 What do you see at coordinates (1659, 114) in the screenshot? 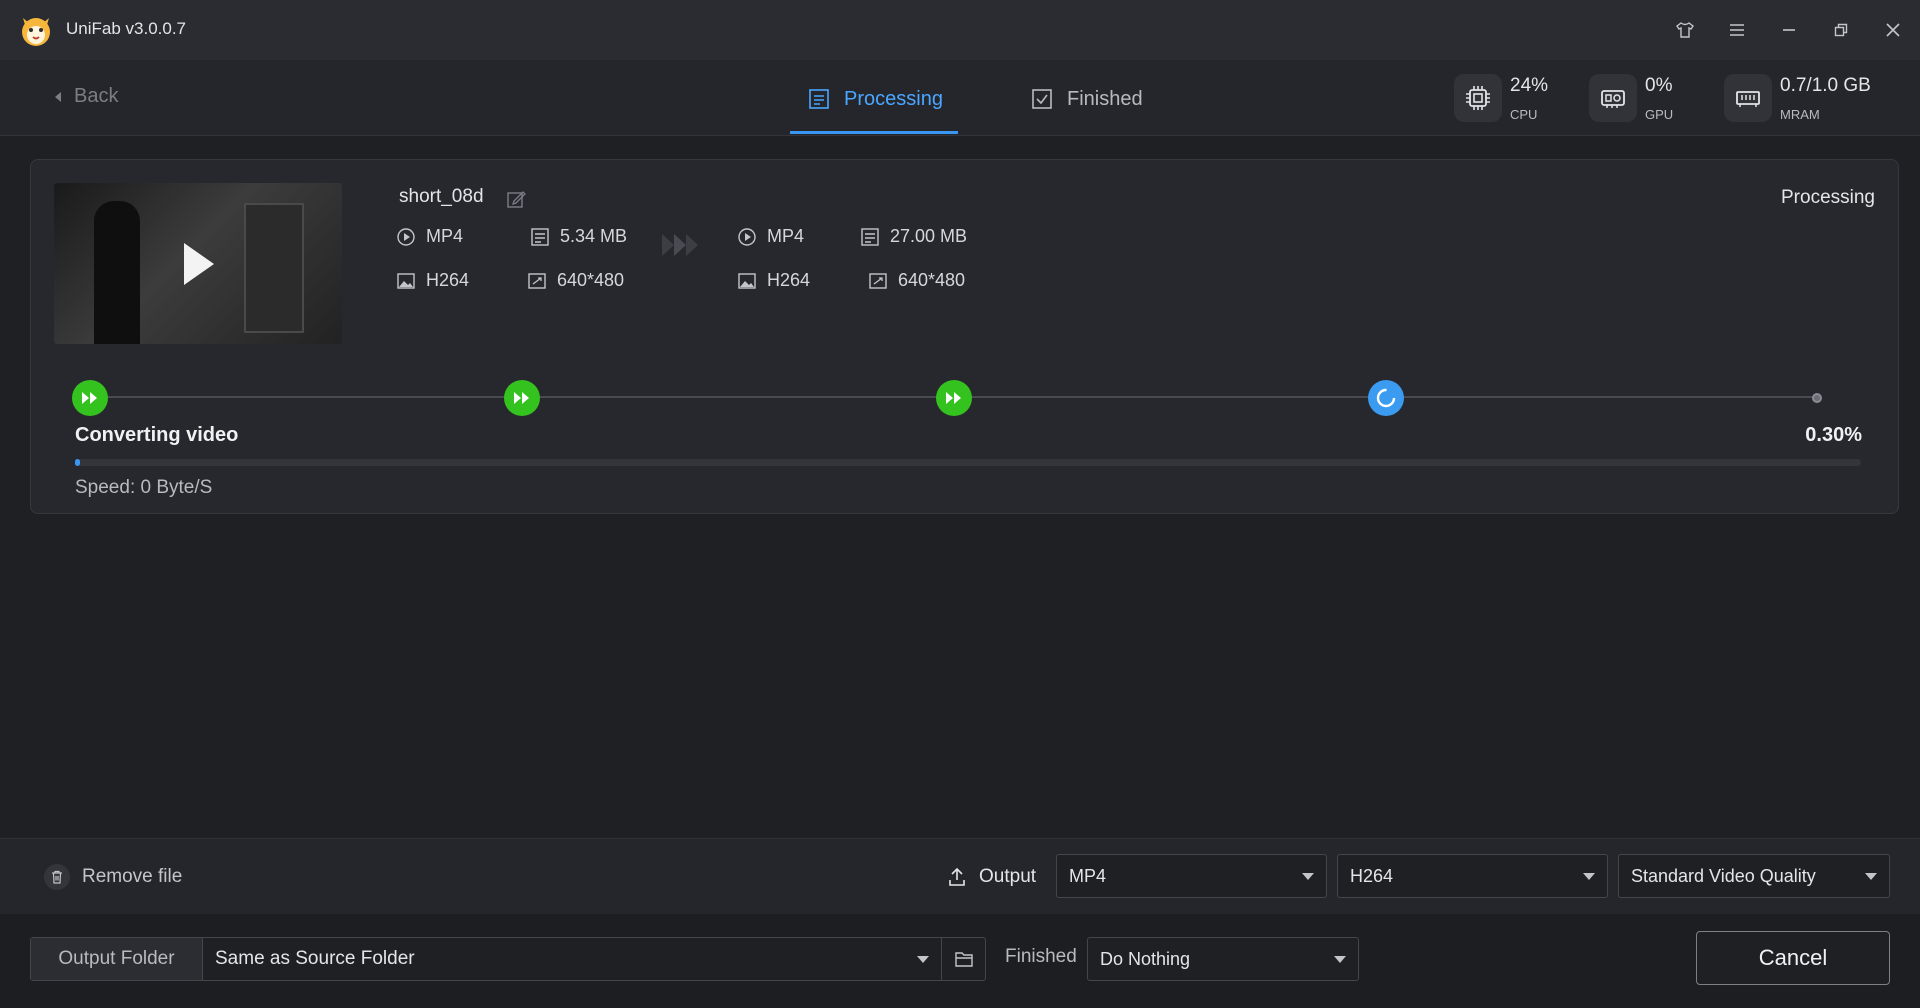
I see `gpu-label: GPU` at bounding box center [1659, 114].